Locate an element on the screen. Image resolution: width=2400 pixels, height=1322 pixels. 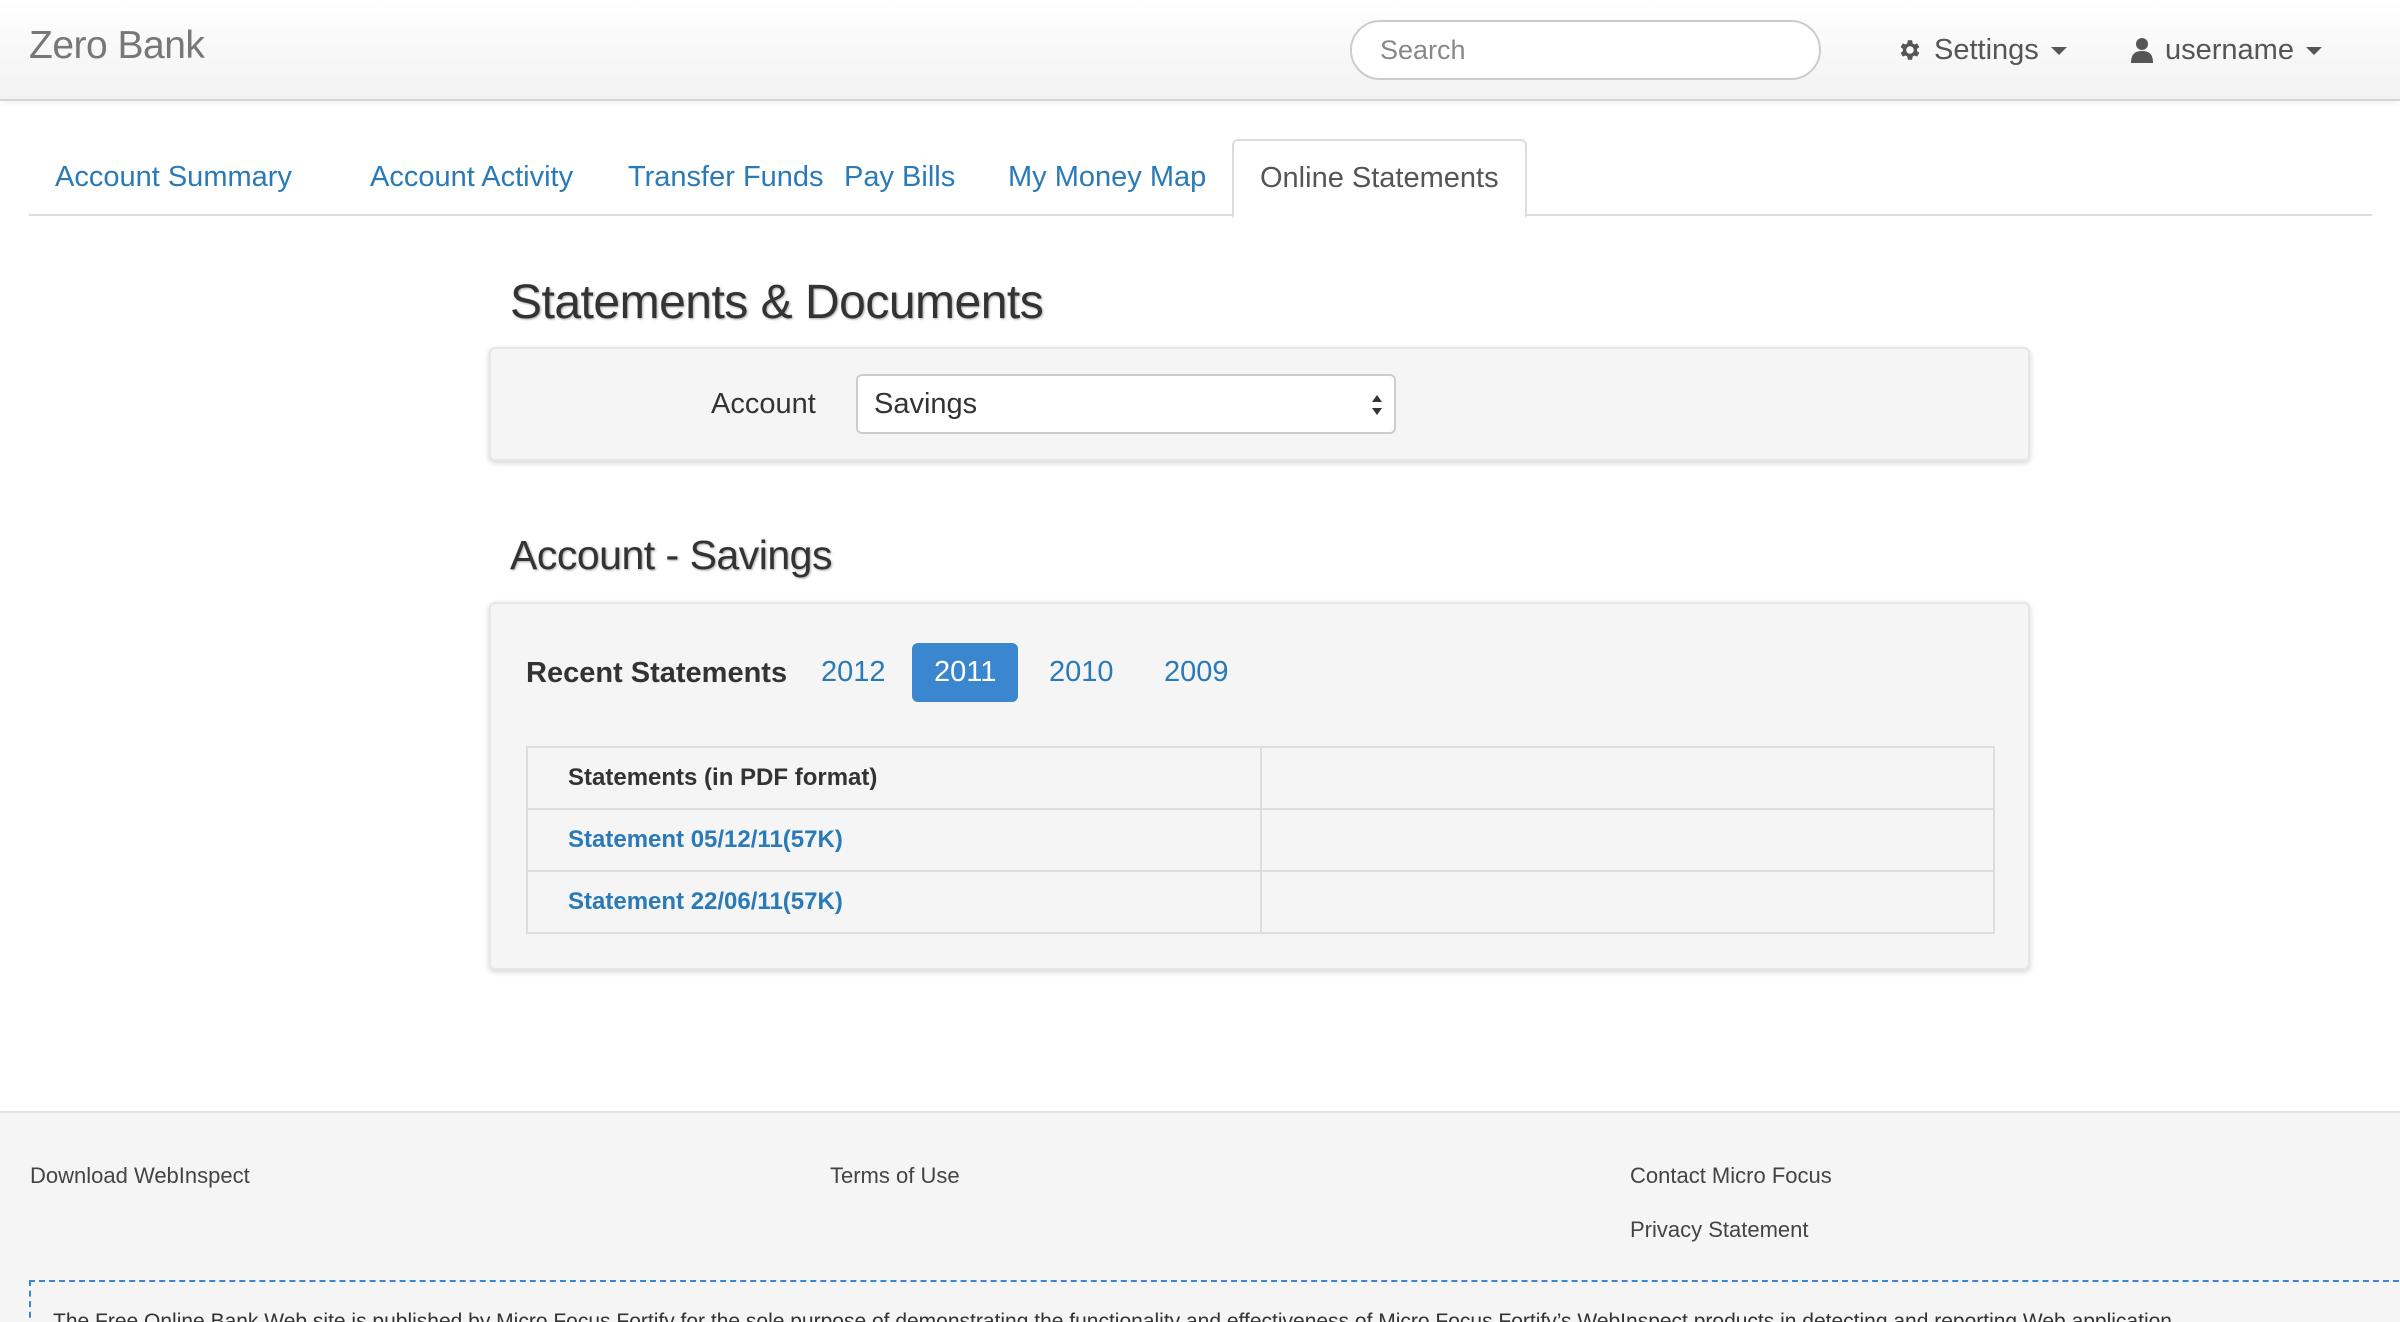
year-pill-2012: 2012 is located at coordinates (853, 672).